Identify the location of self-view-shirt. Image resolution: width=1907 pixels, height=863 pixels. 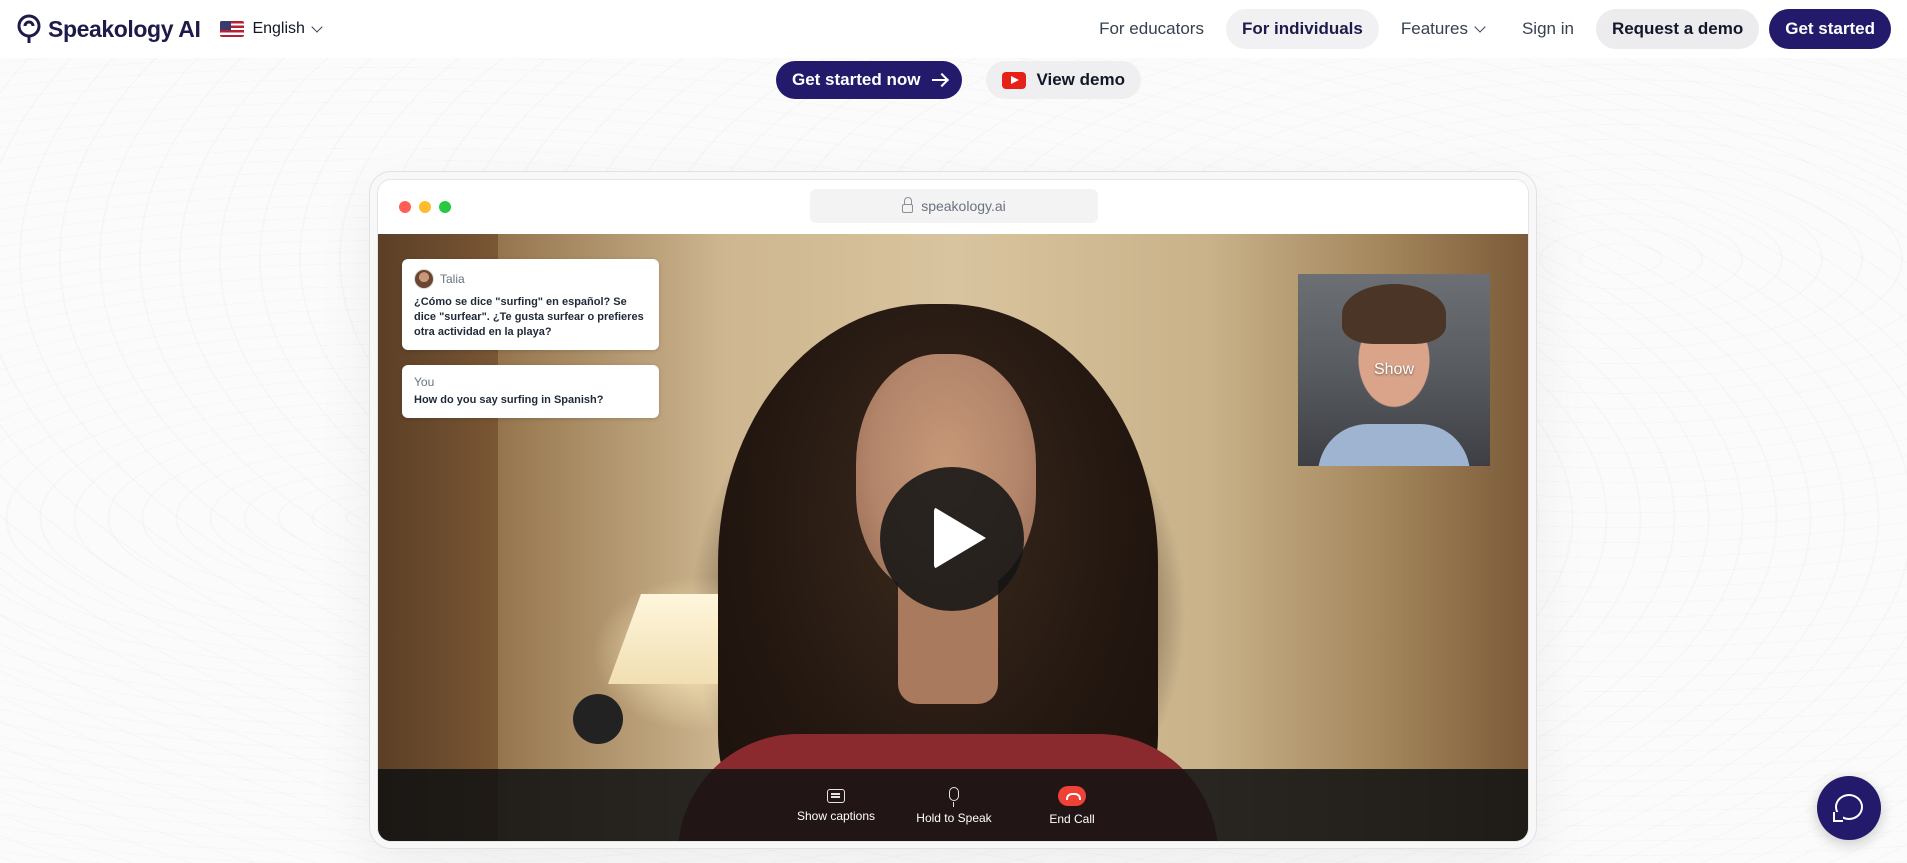
(1394, 445).